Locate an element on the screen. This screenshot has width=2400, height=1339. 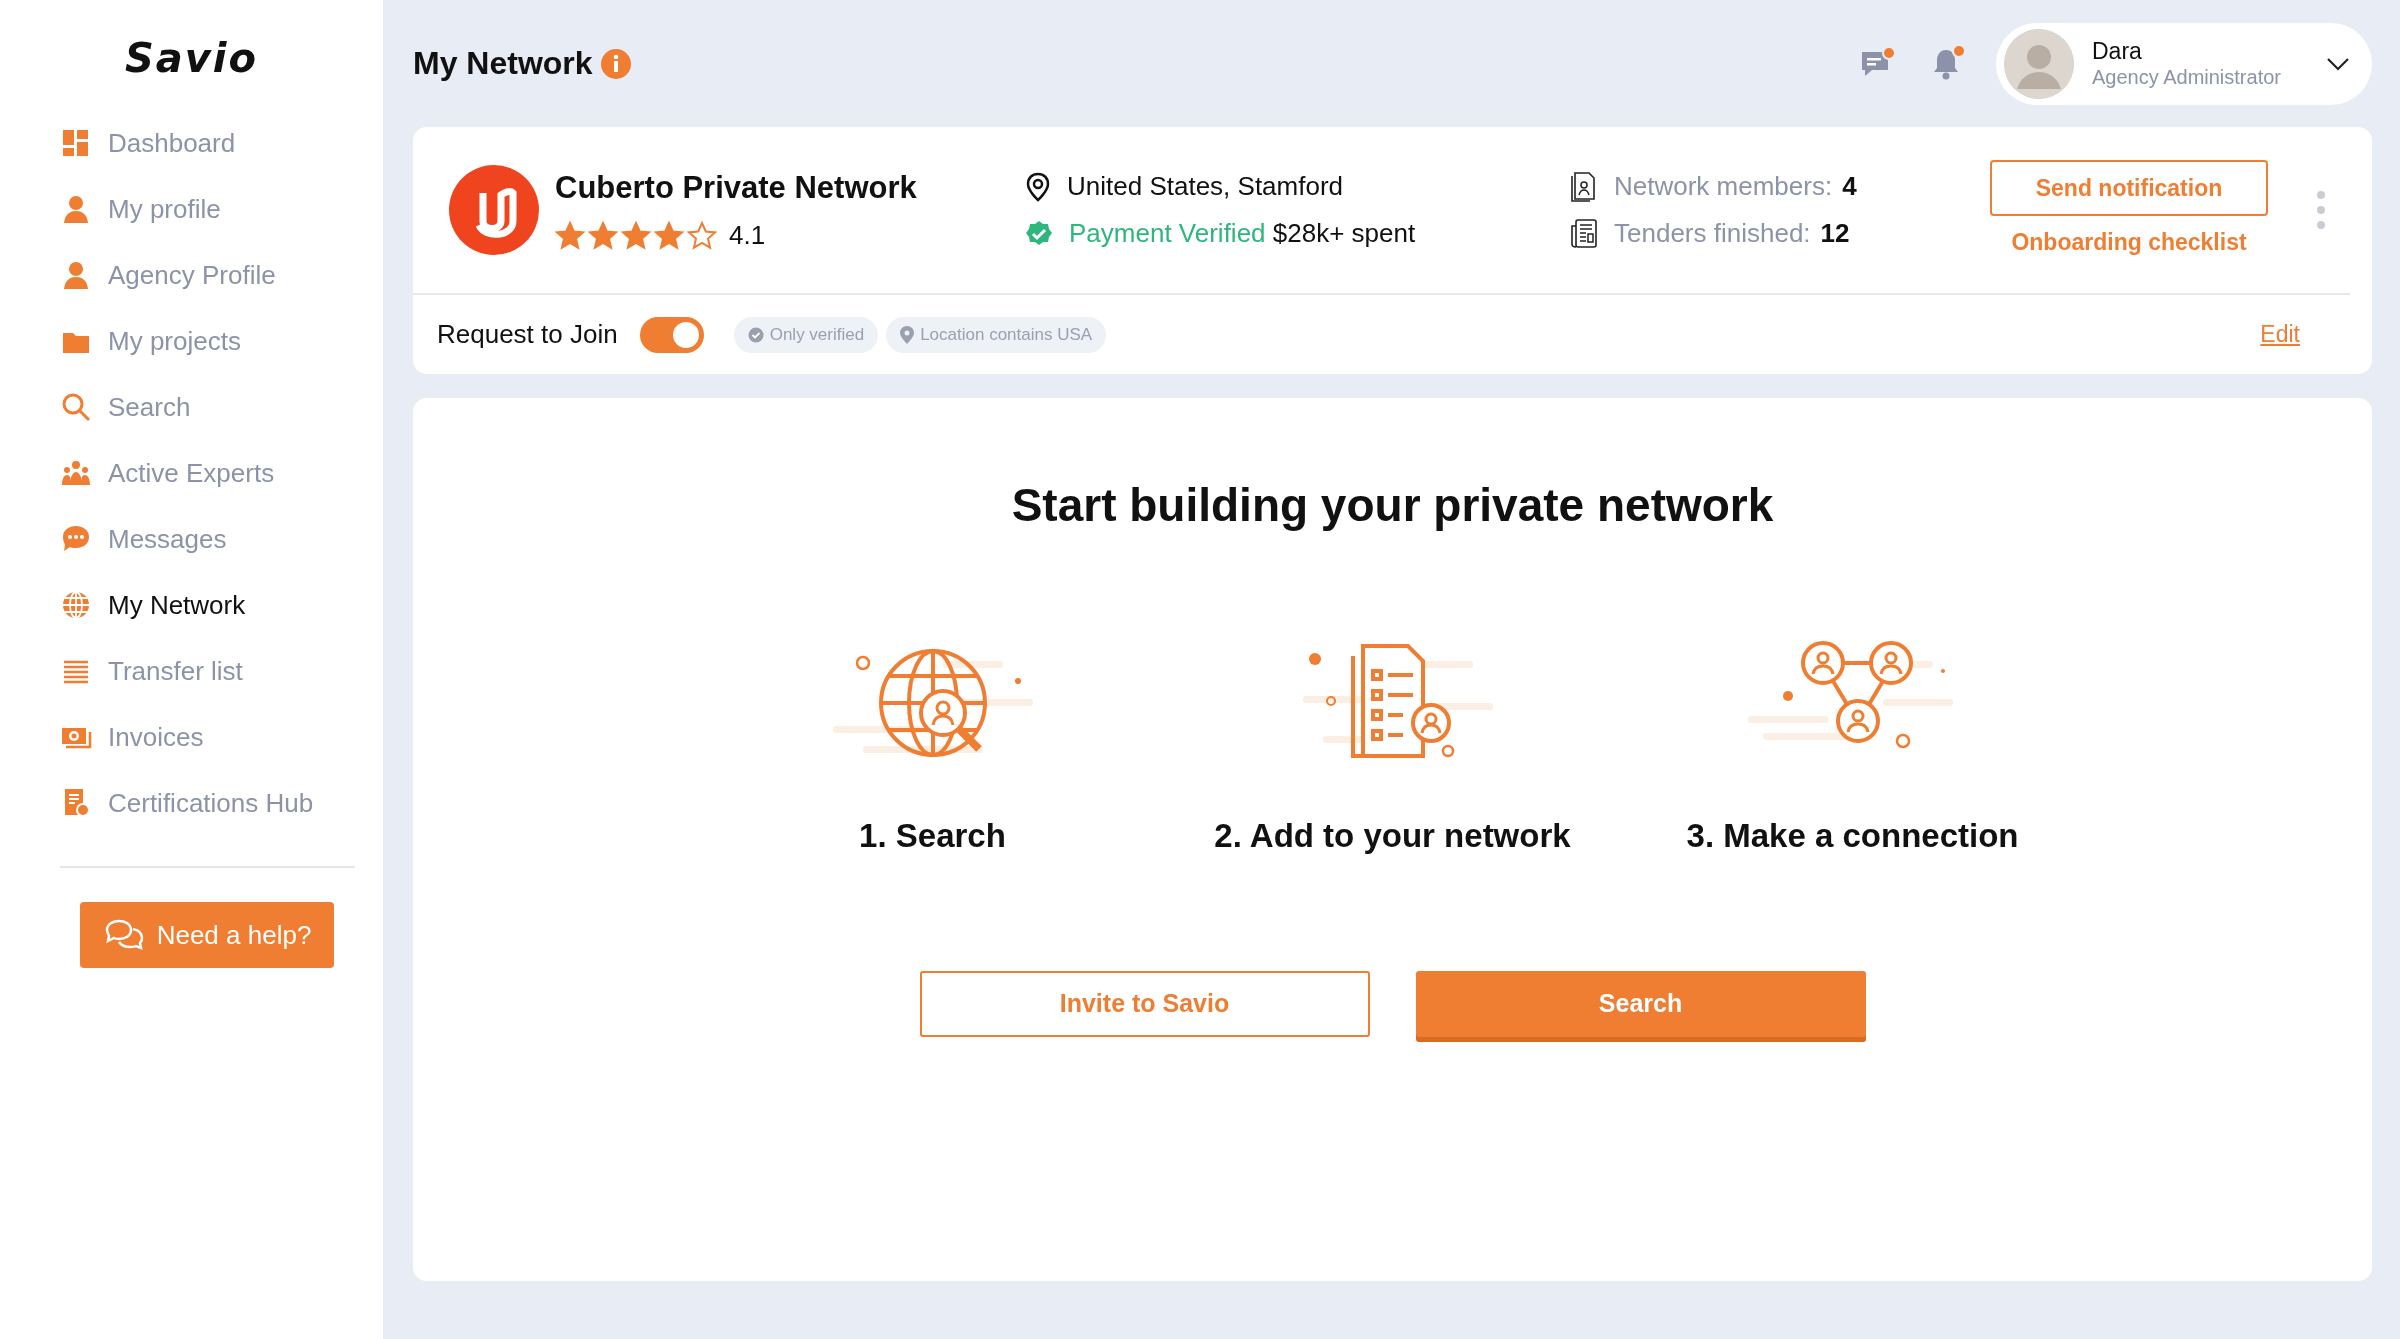
stat-value: 12 is located at coordinates (1835, 233).